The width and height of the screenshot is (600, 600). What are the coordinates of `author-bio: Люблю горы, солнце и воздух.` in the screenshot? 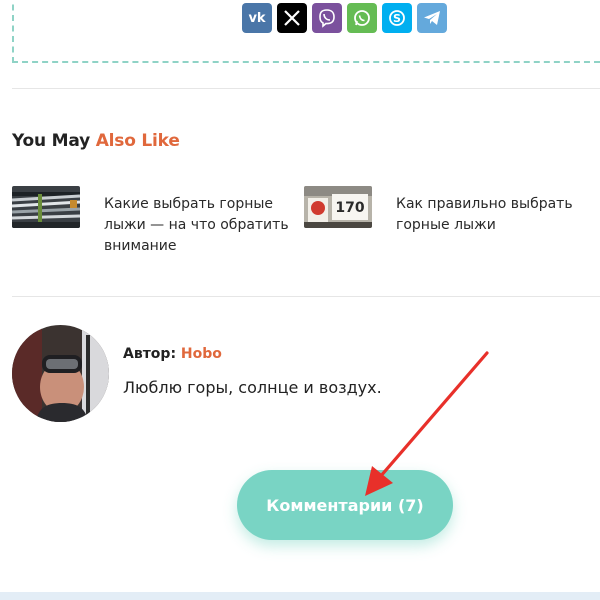 It's located at (252, 387).